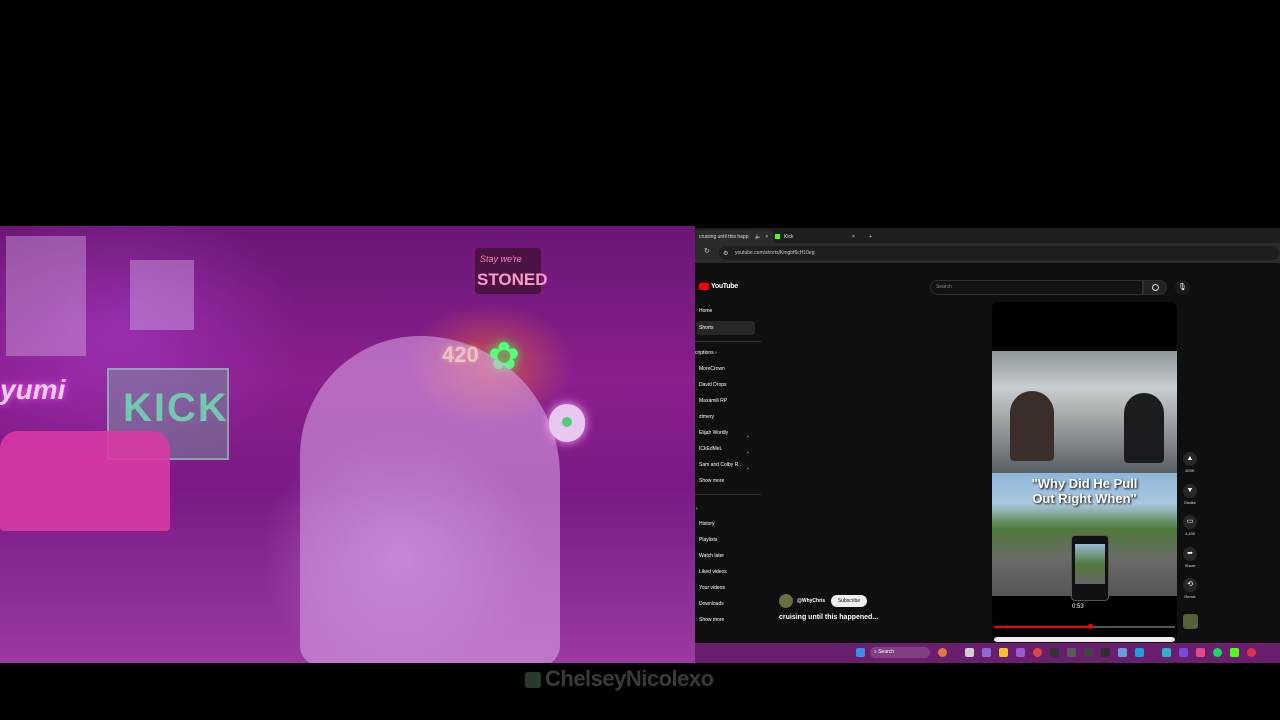 This screenshot has height=720, width=1280. Describe the element at coordinates (1190, 522) in the screenshot. I see `comment-icon: ▭` at that location.